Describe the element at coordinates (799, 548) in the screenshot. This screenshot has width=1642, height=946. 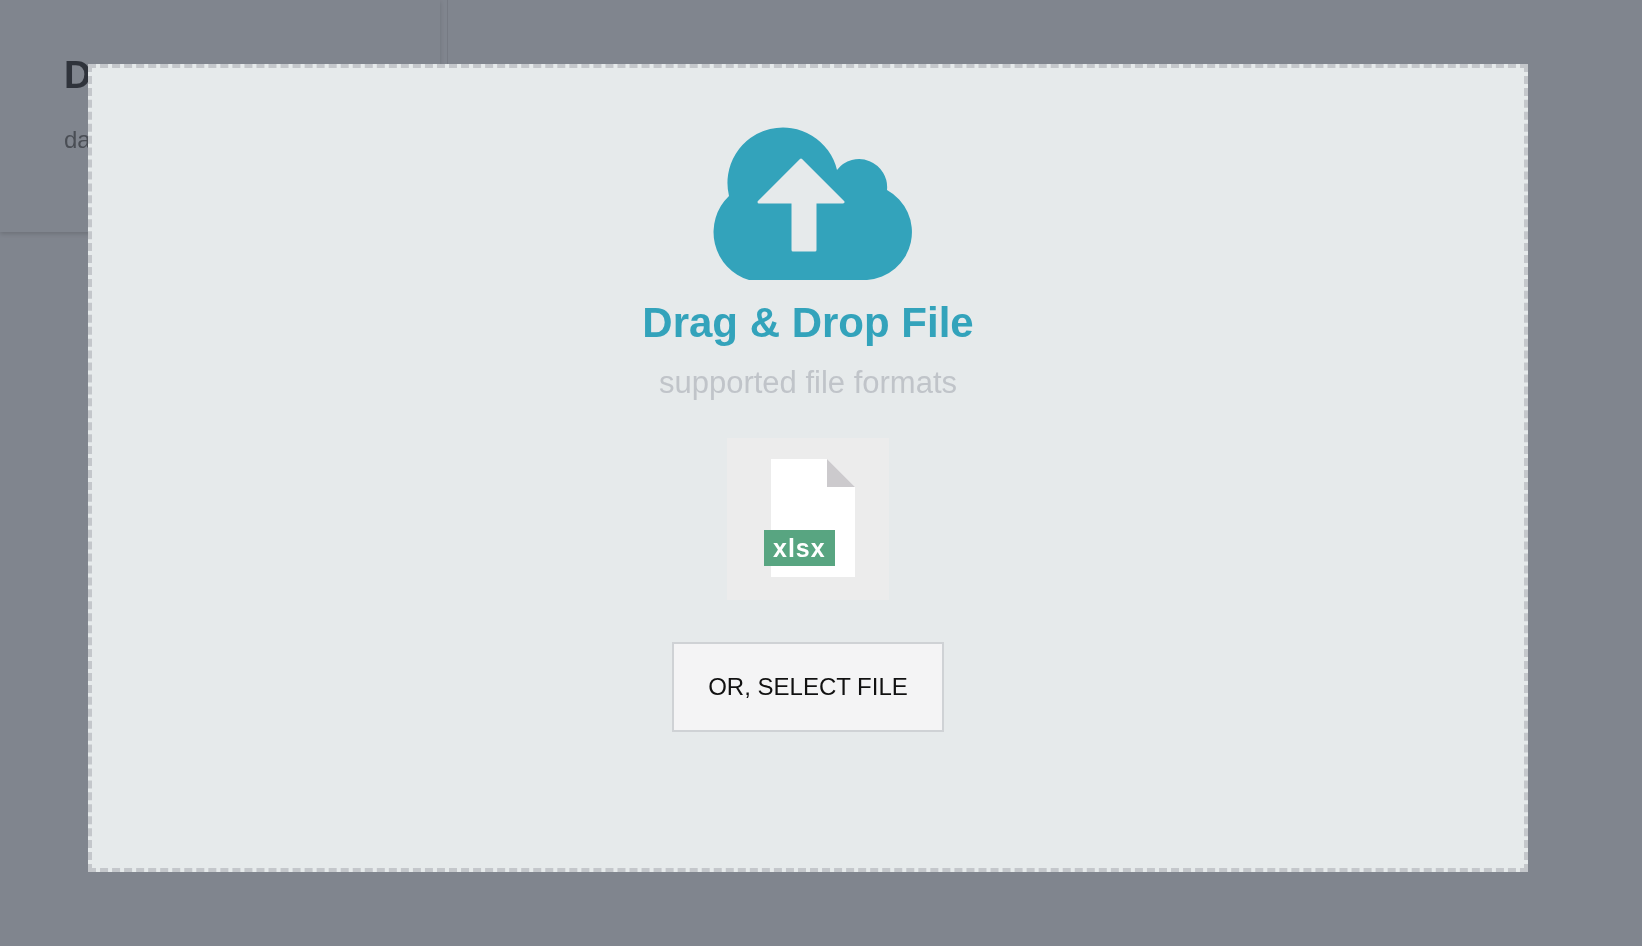
I see `format-label: xlsx` at that location.